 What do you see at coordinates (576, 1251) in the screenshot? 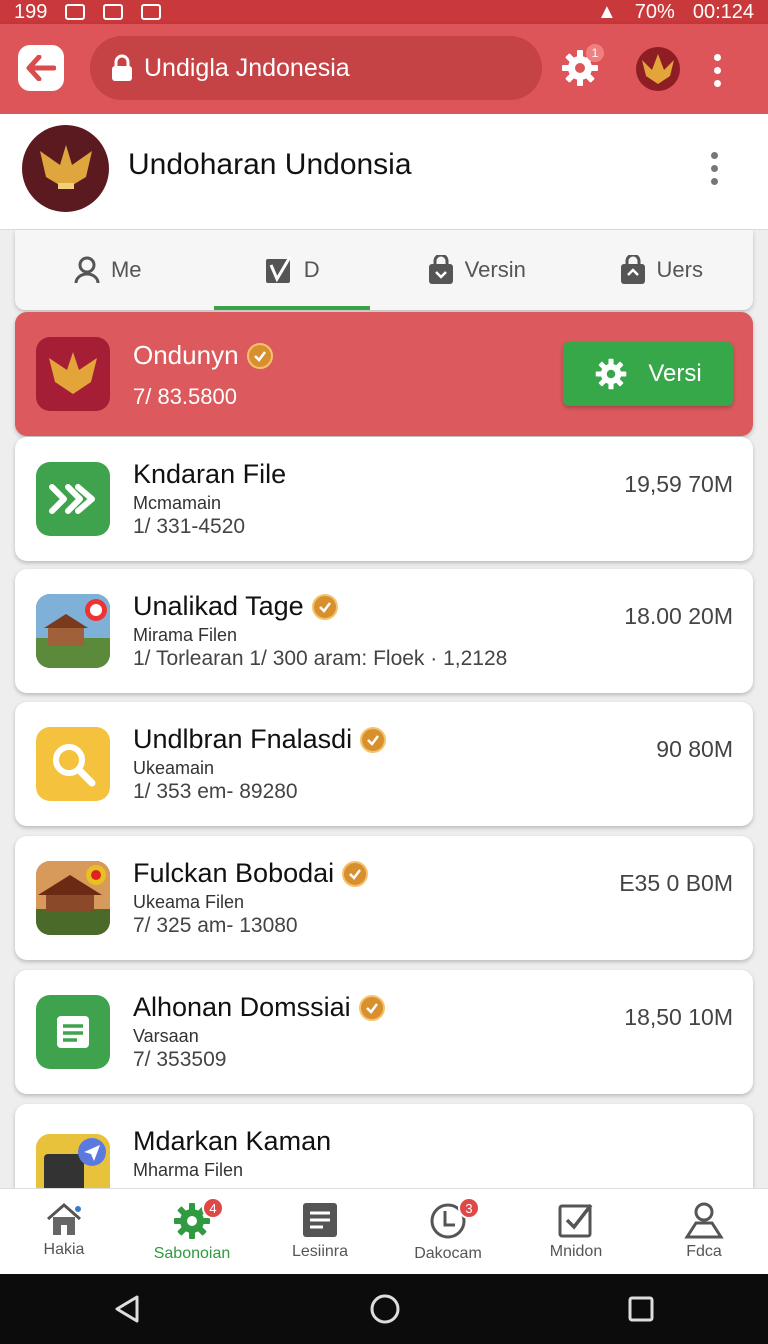
I see `nav-label: Mnidon` at bounding box center [576, 1251].